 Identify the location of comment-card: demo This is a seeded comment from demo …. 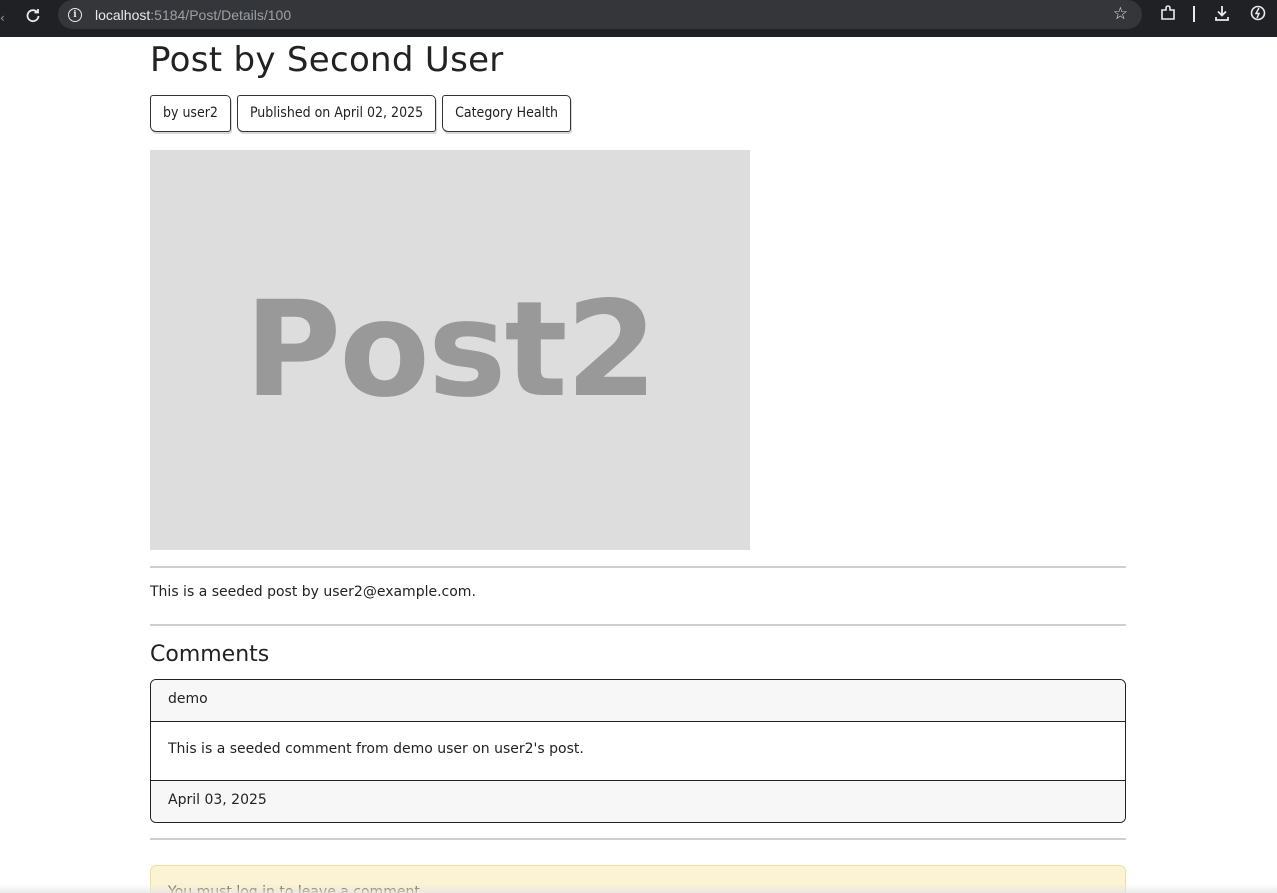
(638, 751).